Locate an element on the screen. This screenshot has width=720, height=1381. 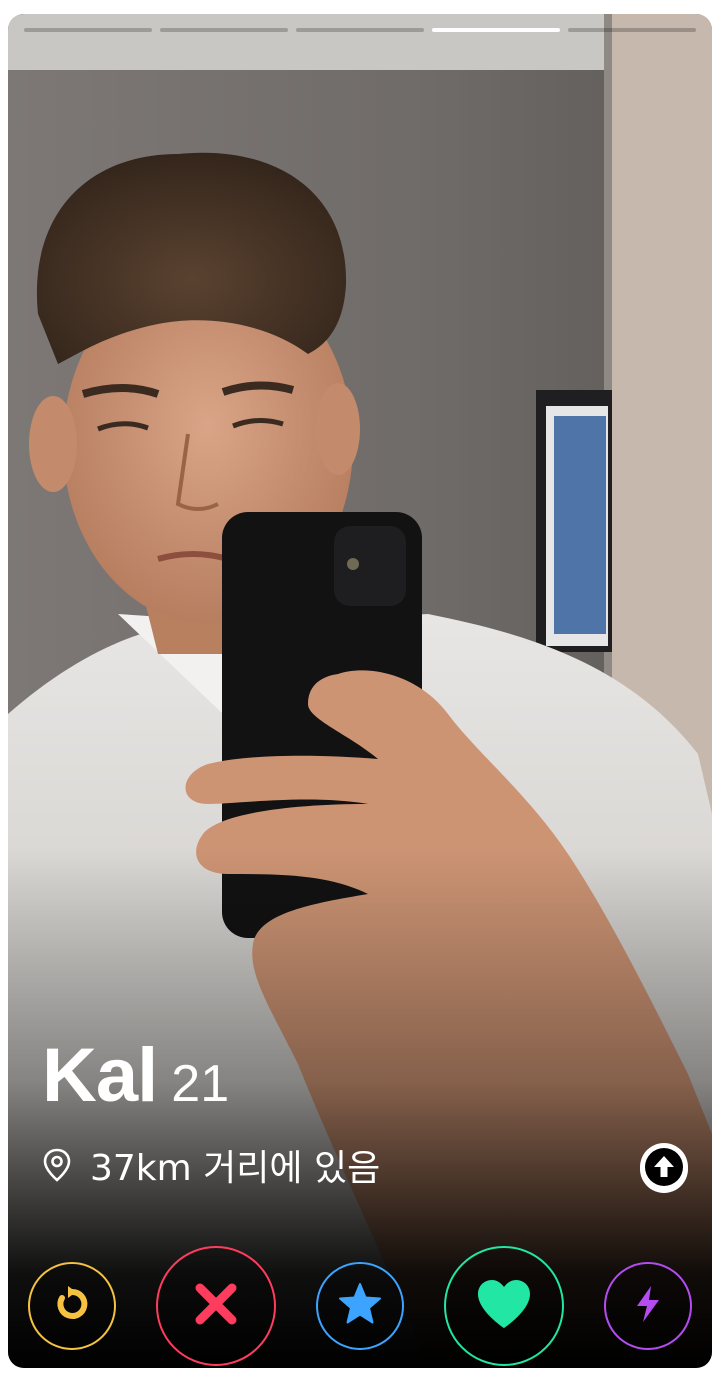
photo-progress-segment-active is located at coordinates (496, 30).